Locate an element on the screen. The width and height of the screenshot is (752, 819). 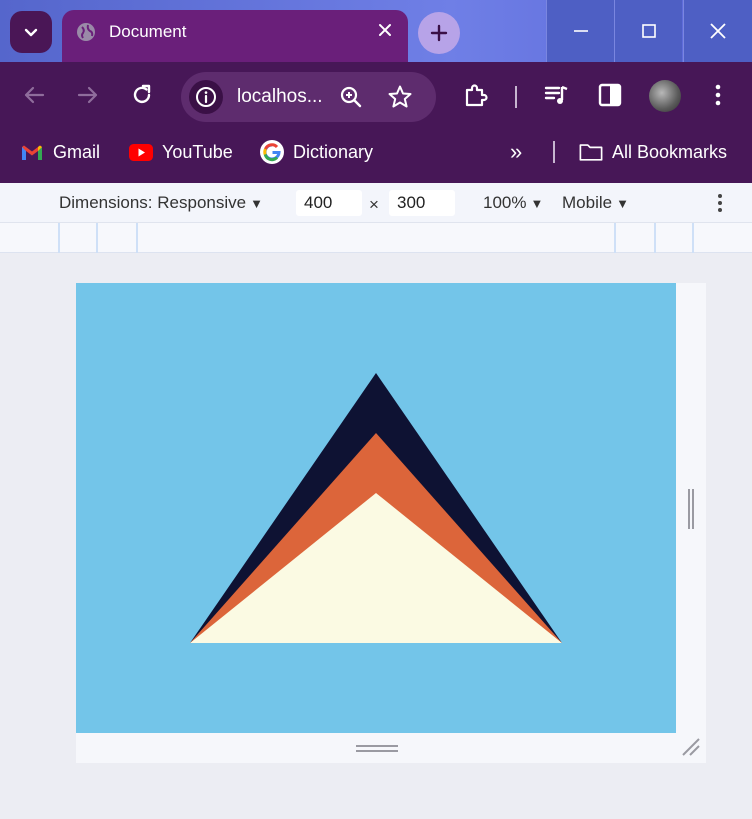
bookmark-label: Dictionary is located at coordinates (333, 151).